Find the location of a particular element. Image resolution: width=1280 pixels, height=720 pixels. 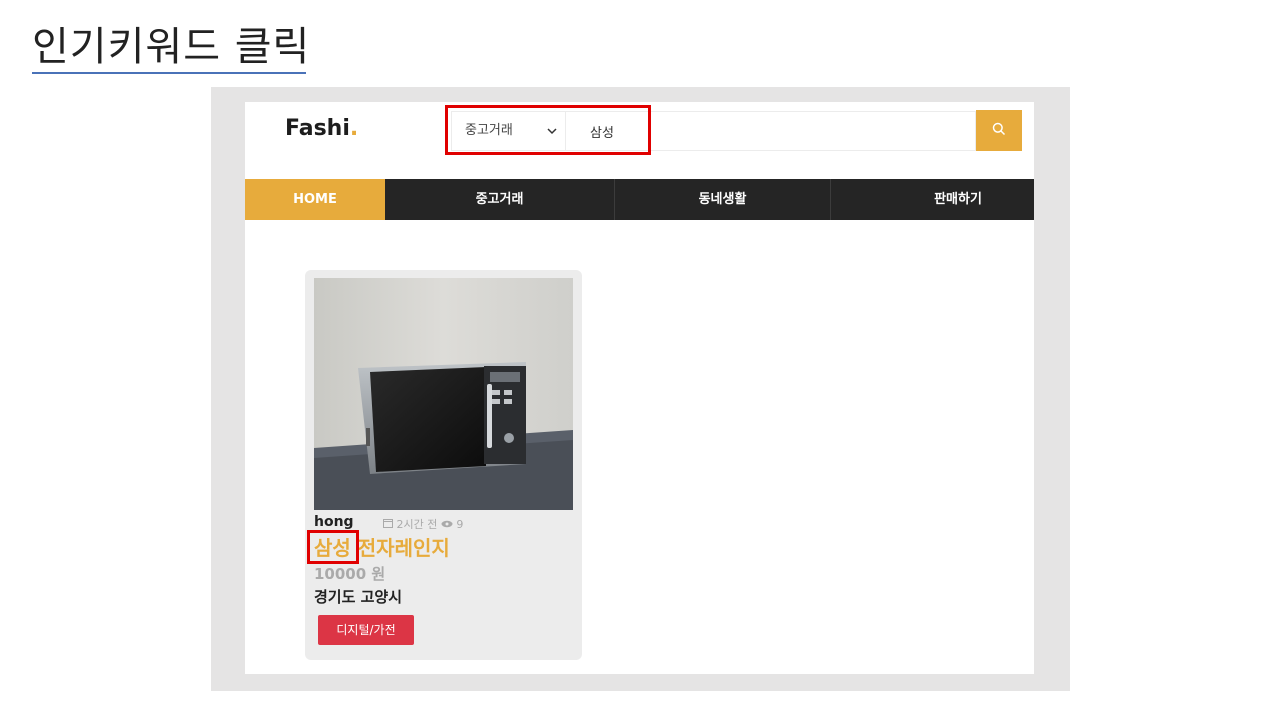

product-price: 10000 원 is located at coordinates (350, 574).